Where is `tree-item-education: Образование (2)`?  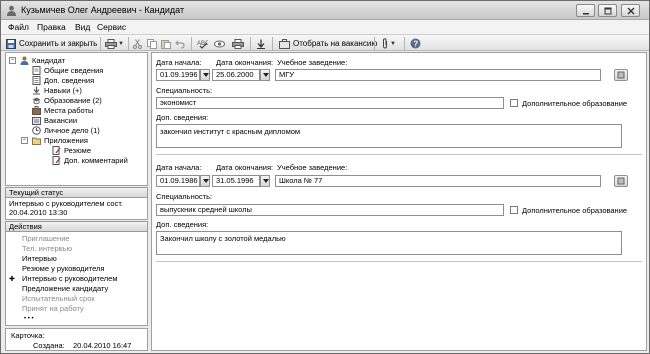
tree-item-education: Образование (2) is located at coordinates (67, 100).